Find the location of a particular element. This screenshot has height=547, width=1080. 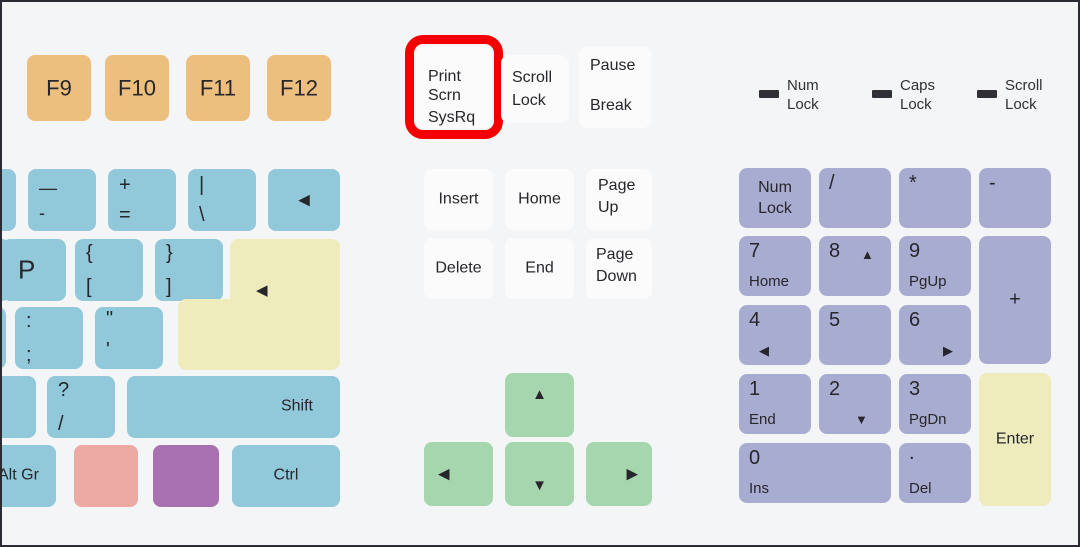

key-numpad-add: + is located at coordinates (1015, 300).